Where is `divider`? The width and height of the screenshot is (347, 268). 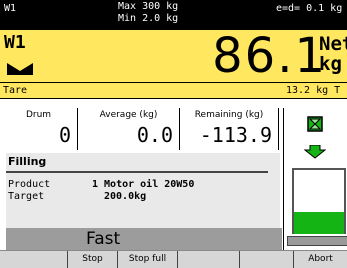
divider is located at coordinates (137, 172).